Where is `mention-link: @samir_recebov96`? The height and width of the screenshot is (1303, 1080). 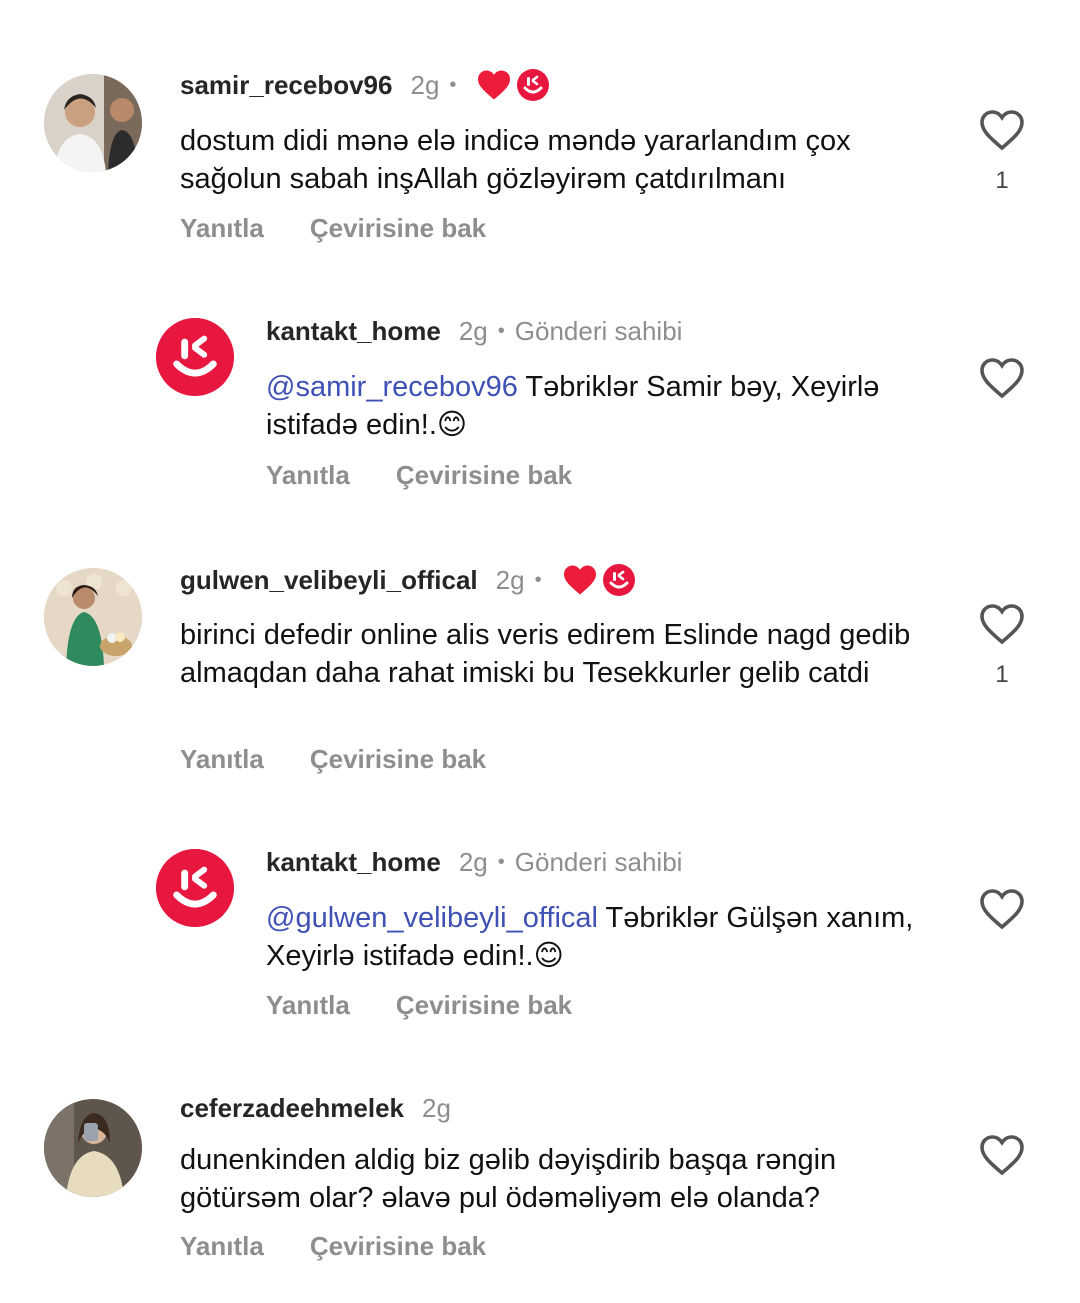
mention-link: @samir_recebov96 is located at coordinates (392, 387).